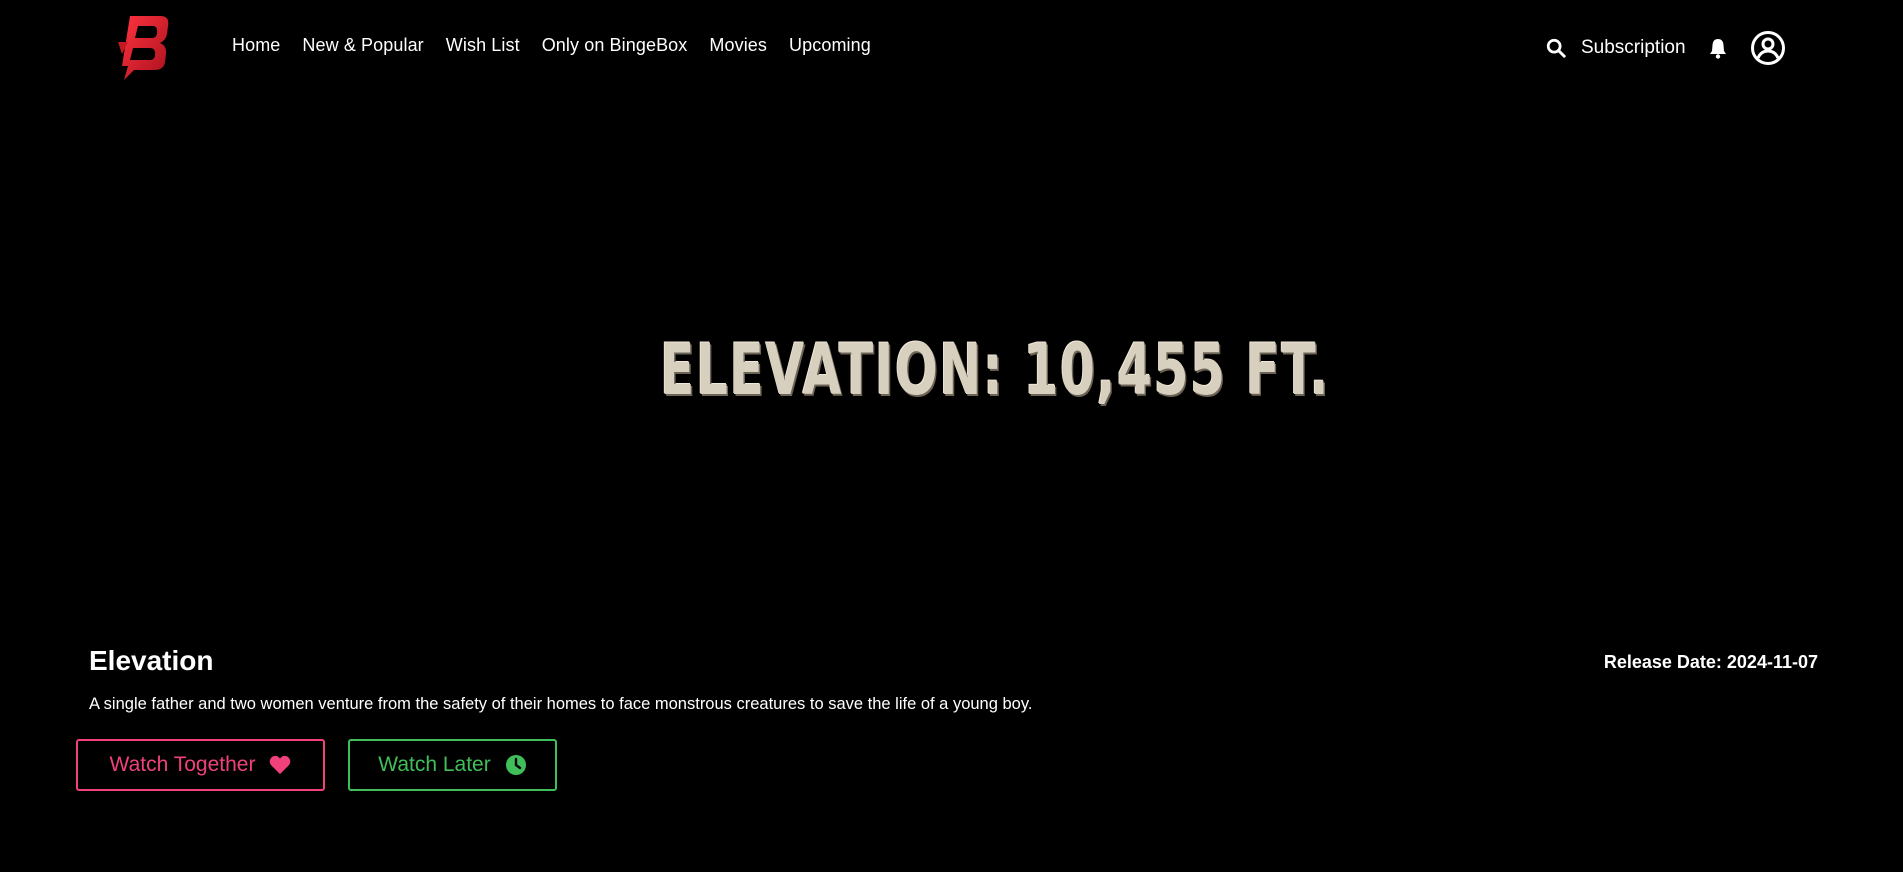  I want to click on account-circle-icon, so click(1768, 48).